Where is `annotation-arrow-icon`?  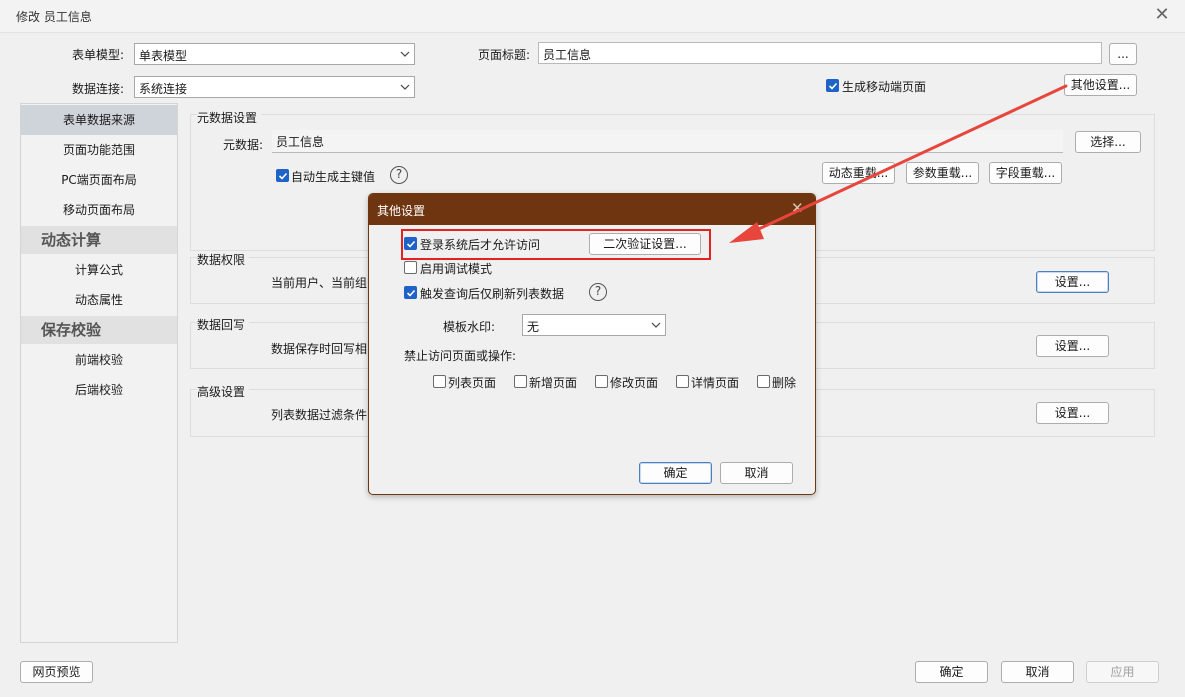
annotation-arrow-icon is located at coordinates (898, 163).